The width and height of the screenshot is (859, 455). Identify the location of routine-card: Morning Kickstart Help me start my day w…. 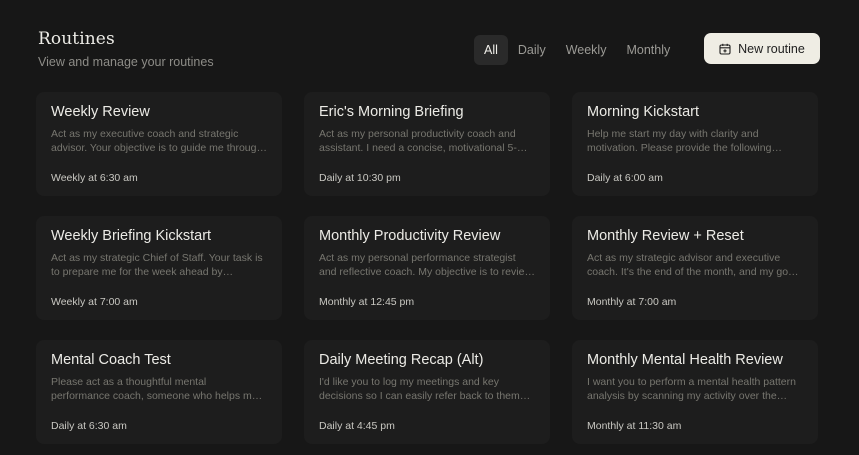
(695, 144).